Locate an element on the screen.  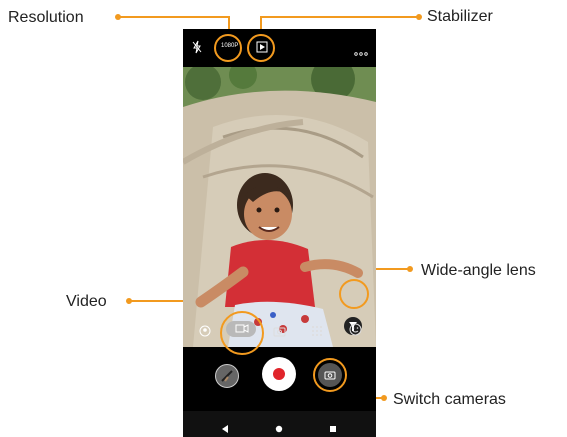
record-dot is located at coordinates (279, 374).